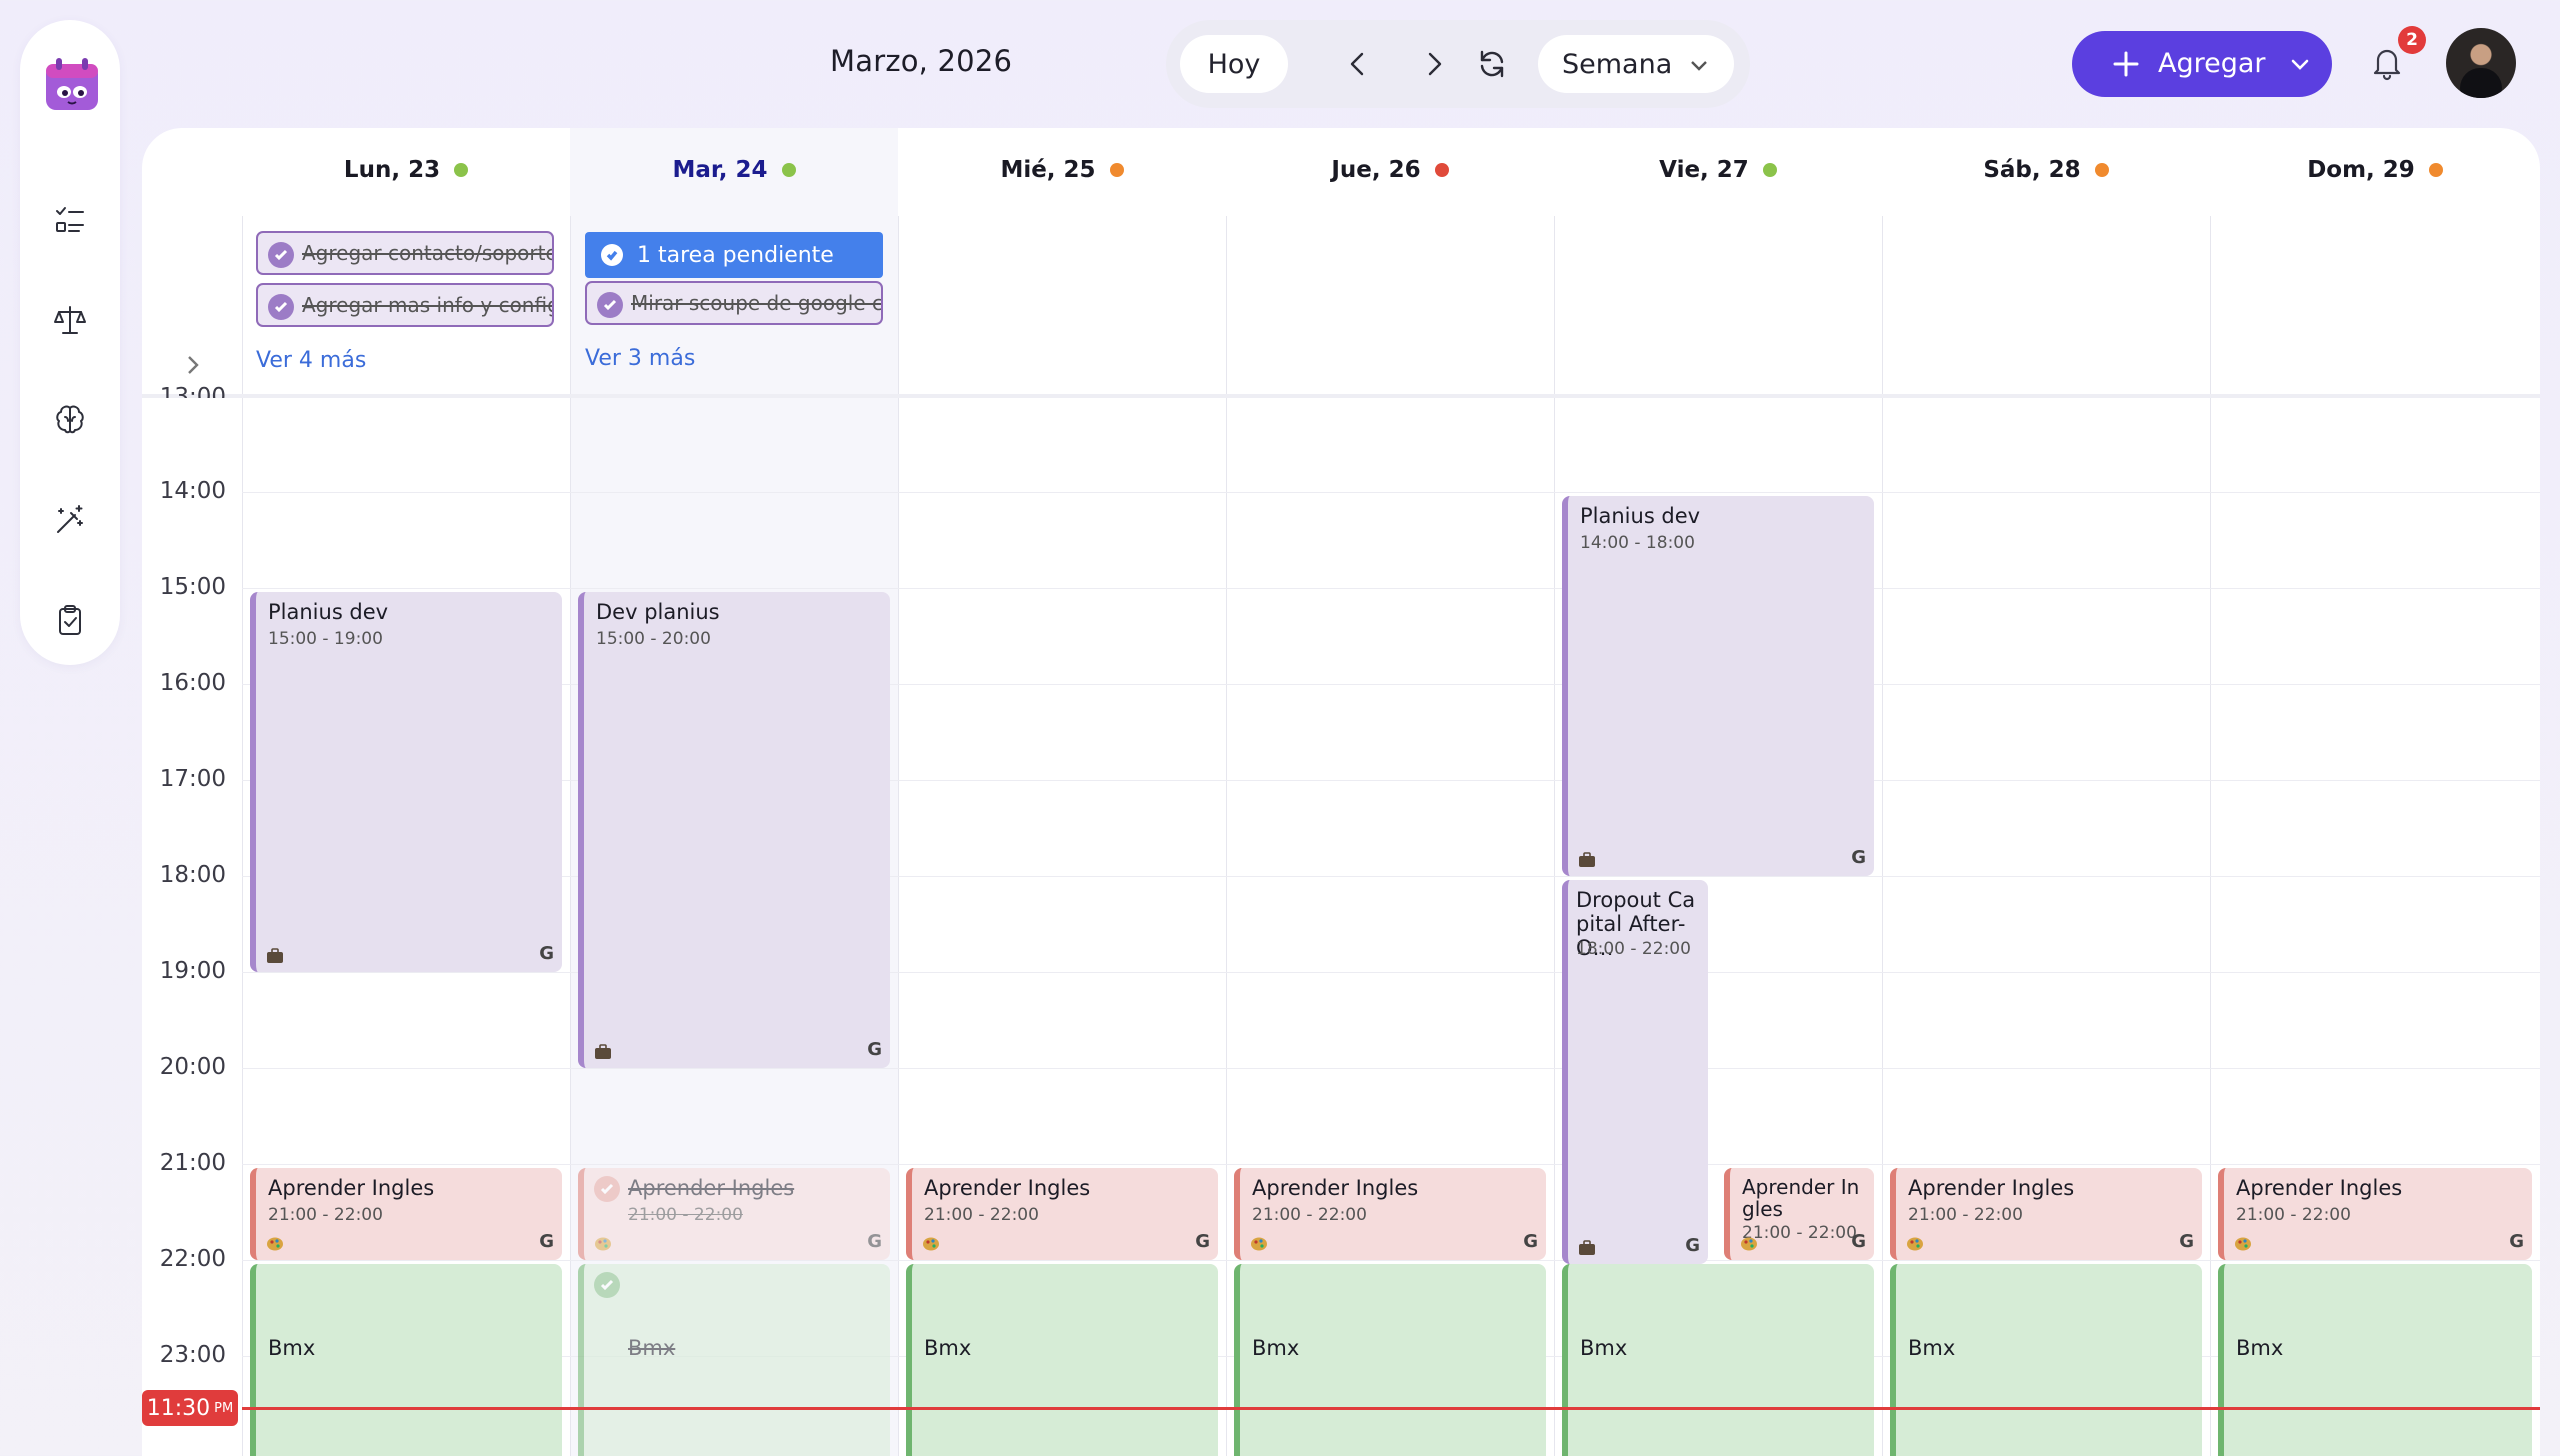 The image size is (2560, 1456). What do you see at coordinates (734, 170) in the screenshot?
I see `day-header-tue: Mar, 24` at bounding box center [734, 170].